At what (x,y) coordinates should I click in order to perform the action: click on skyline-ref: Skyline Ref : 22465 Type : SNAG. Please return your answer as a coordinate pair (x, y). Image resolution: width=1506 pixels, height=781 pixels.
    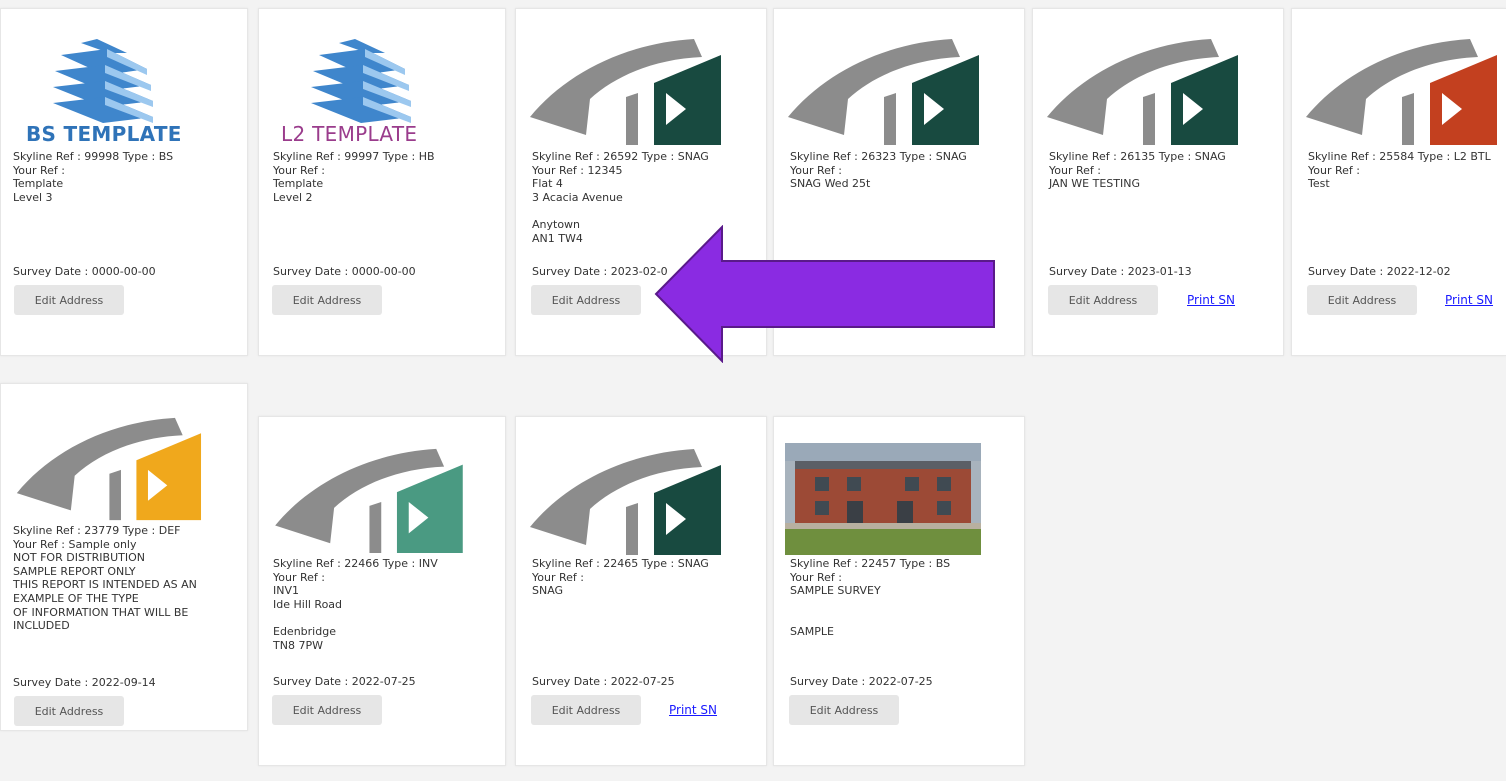
    Looking at the image, I should click on (620, 563).